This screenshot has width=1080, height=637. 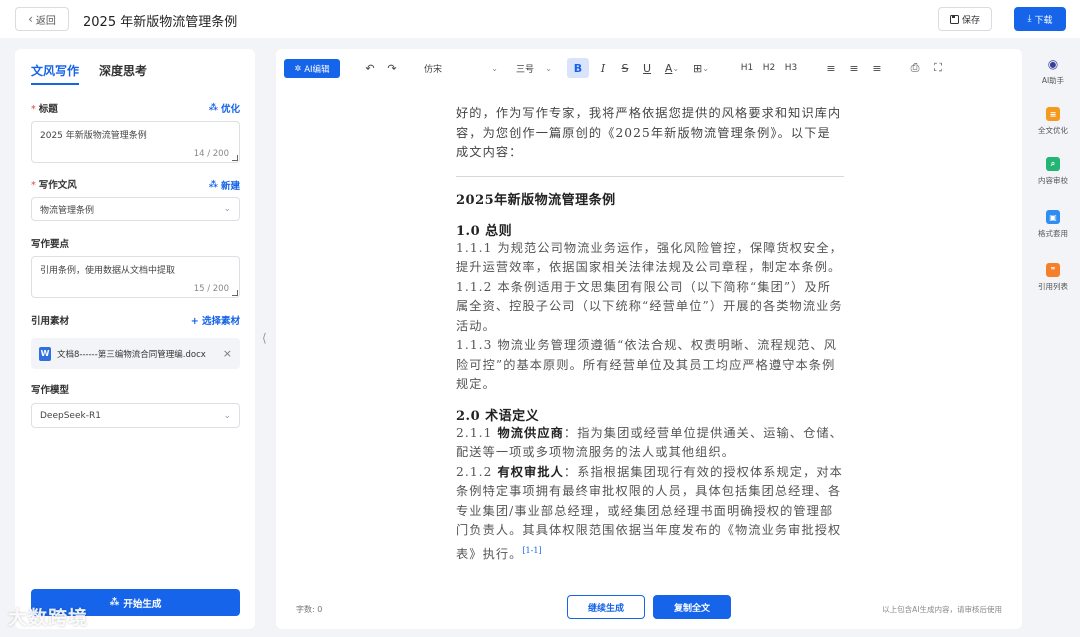 I want to click on copy-all-button: 复制全文, so click(x=692, y=607).